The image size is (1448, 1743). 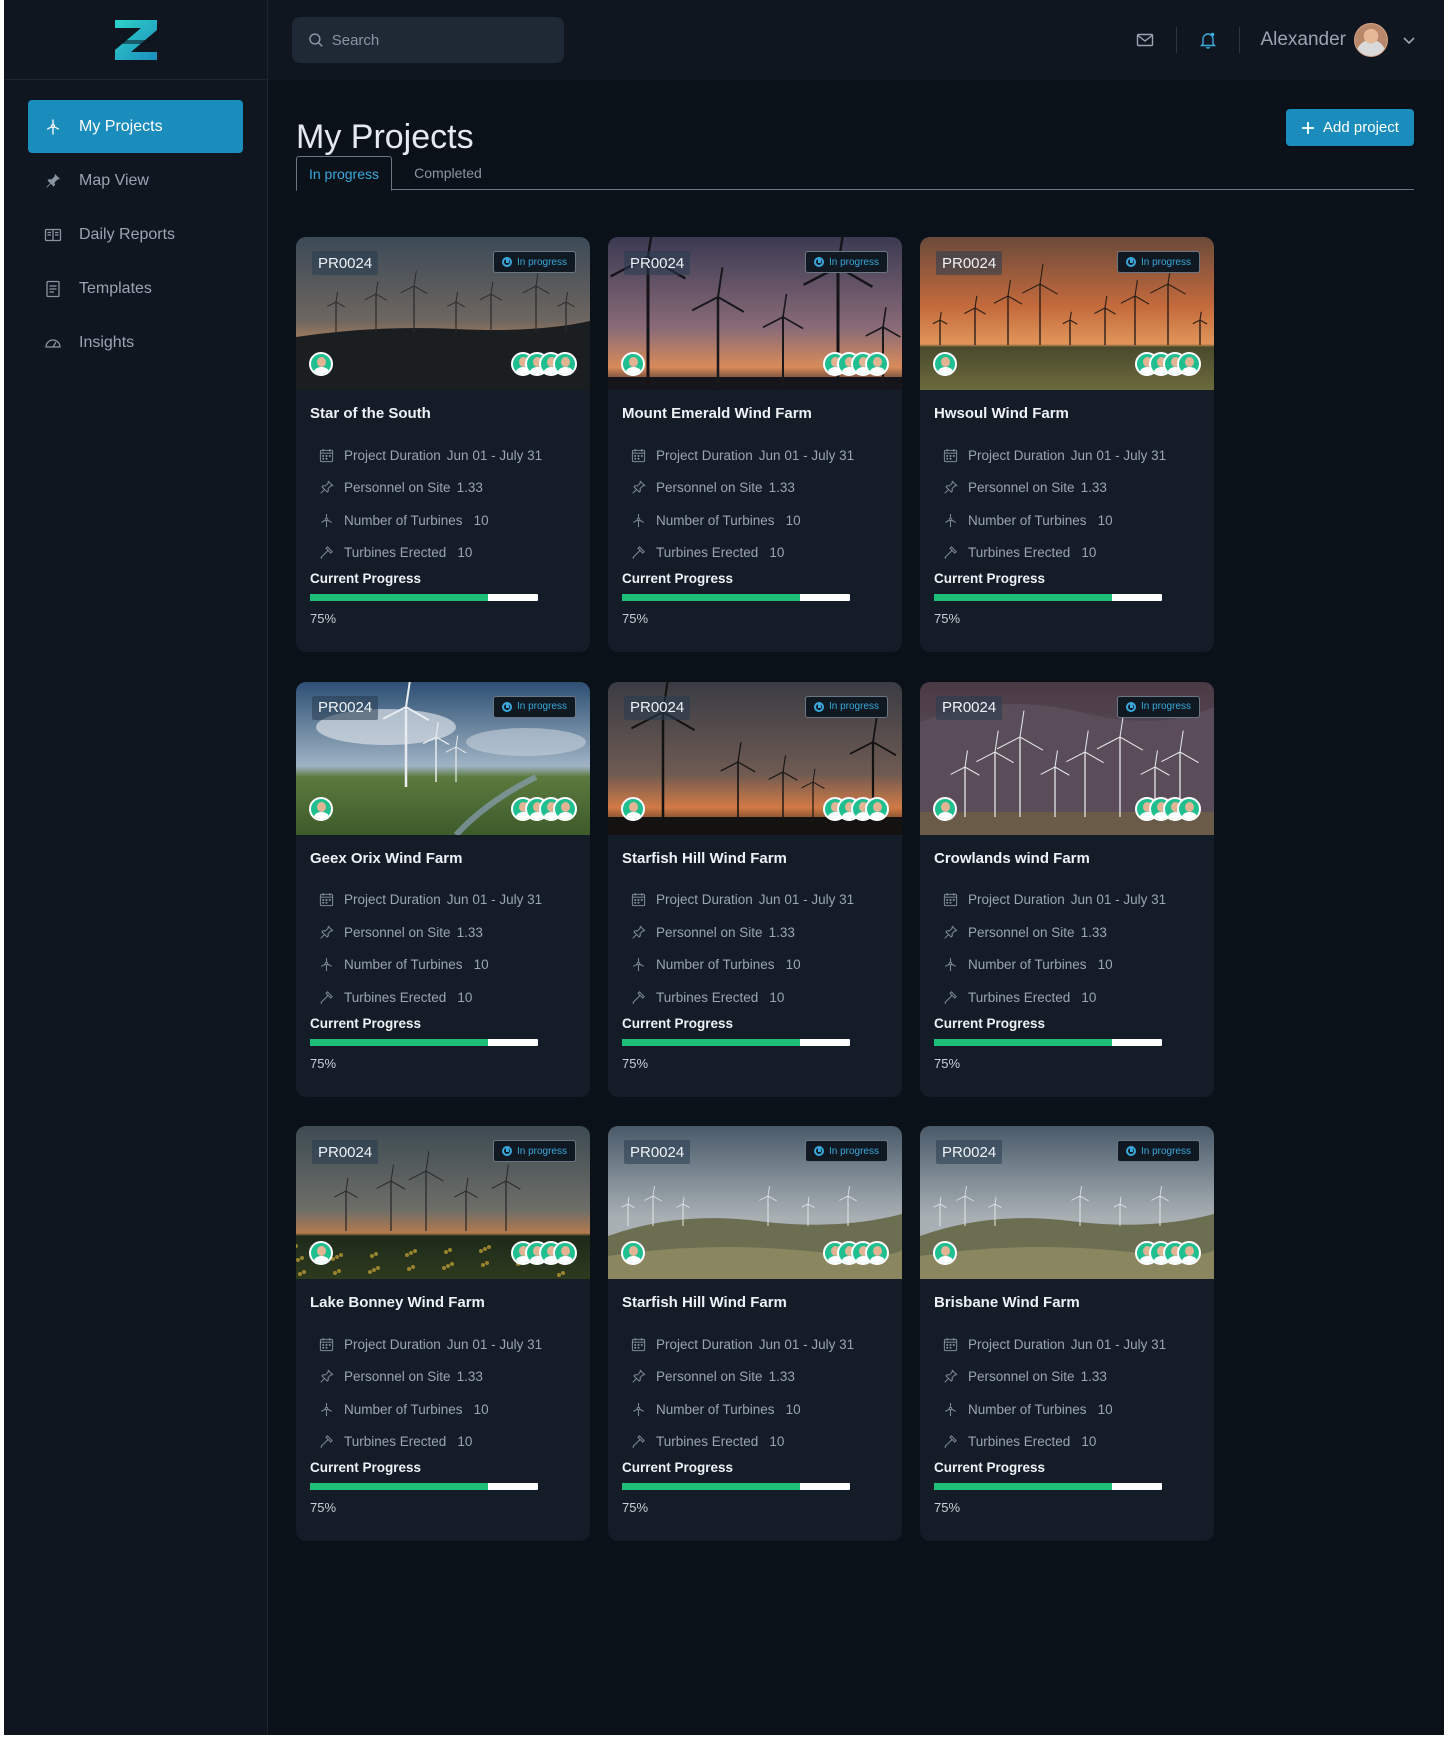 I want to click on project-title: Mount Emerald Wind Farm, so click(x=717, y=413).